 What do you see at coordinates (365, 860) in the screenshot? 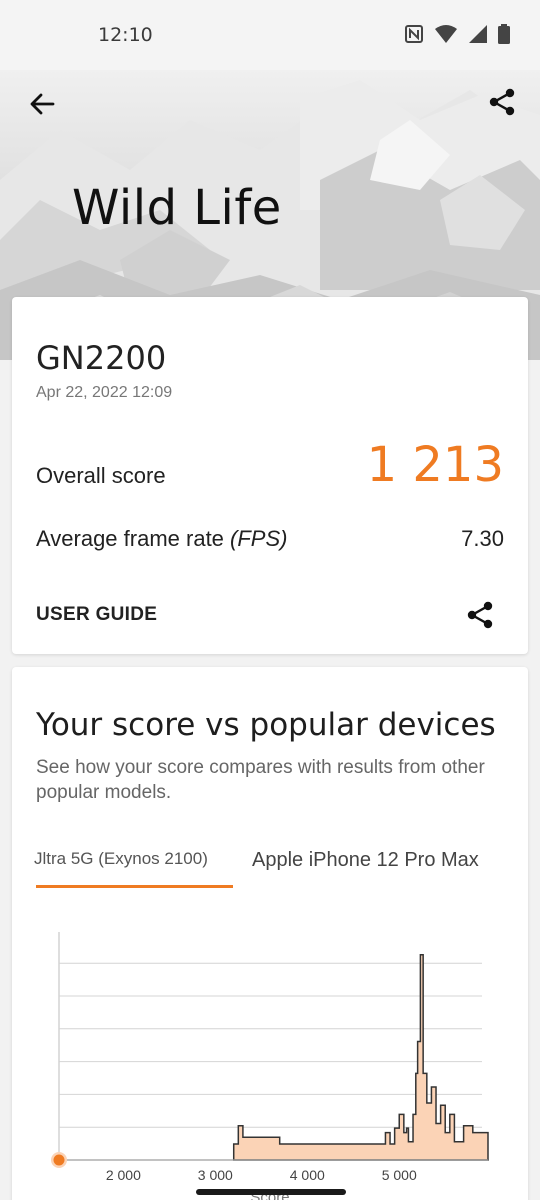
I see `tab-device-2: Apple iPhone 12 Pro Max` at bounding box center [365, 860].